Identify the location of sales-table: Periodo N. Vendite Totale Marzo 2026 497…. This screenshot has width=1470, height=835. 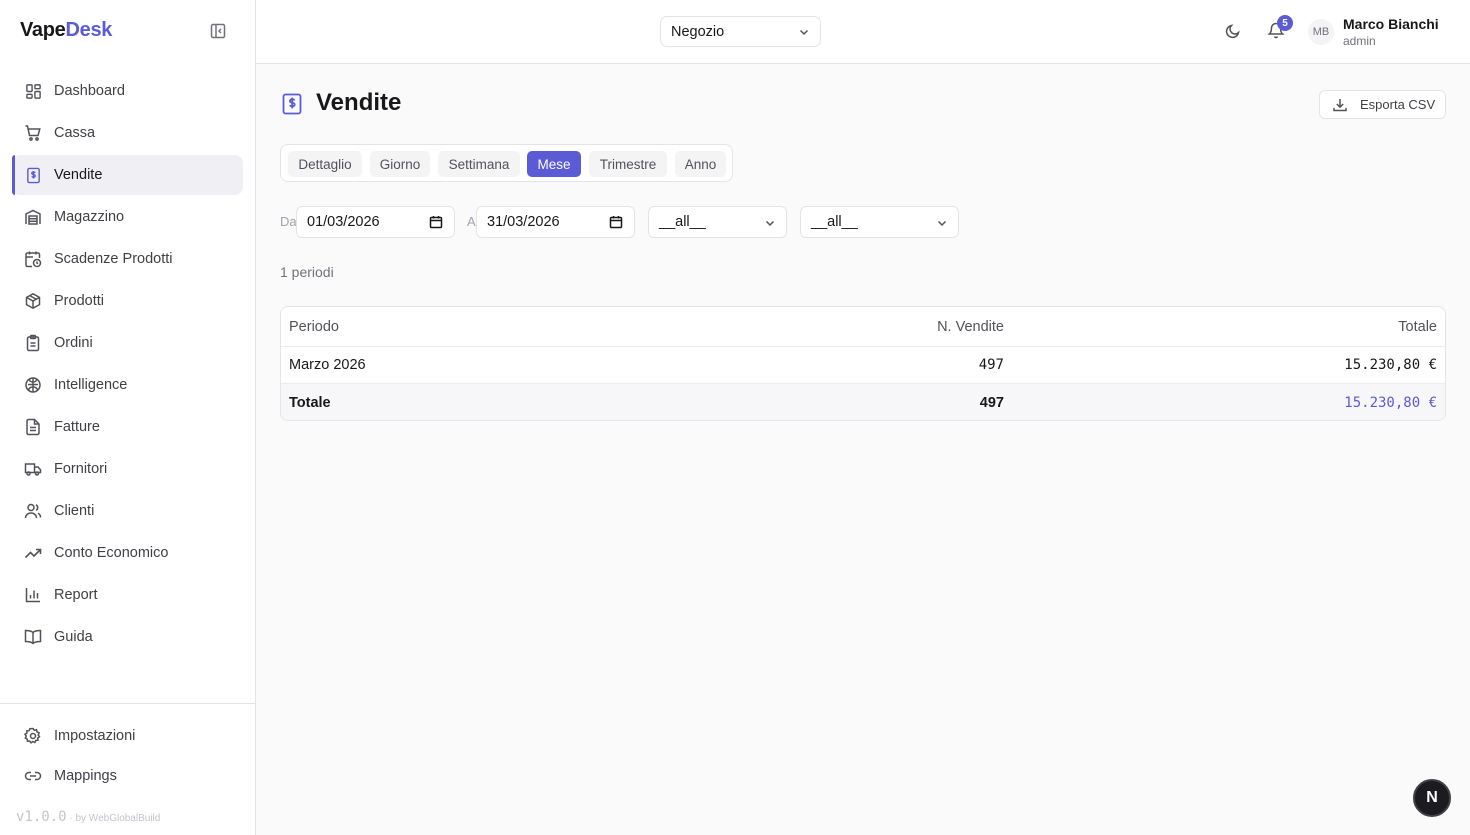
(863, 363).